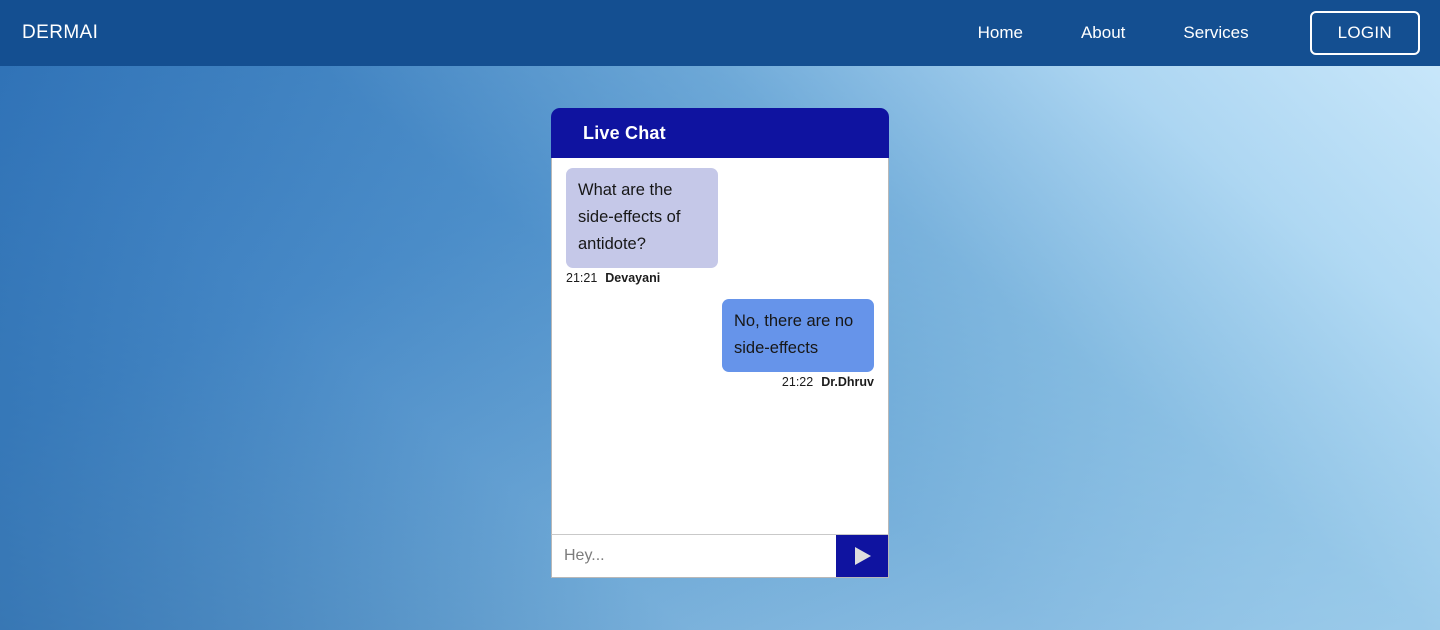  What do you see at coordinates (60, 33) in the screenshot?
I see `brand-logo: DERMAI` at bounding box center [60, 33].